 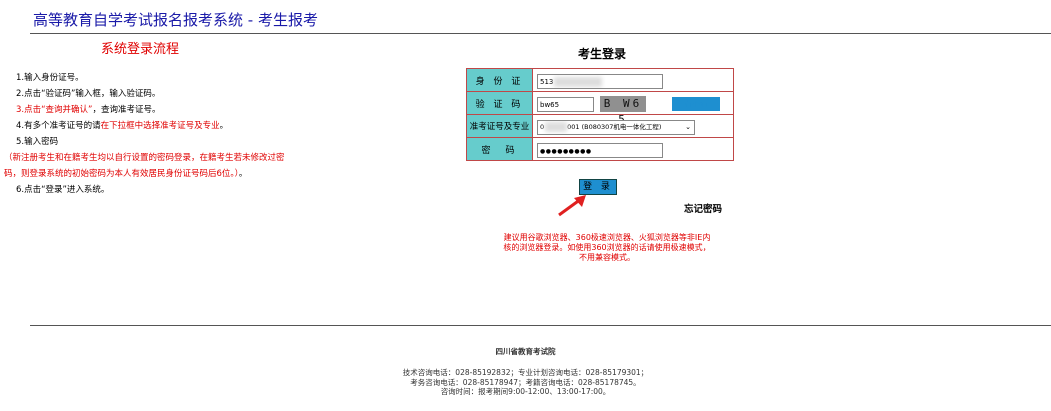 What do you see at coordinates (547, 81) in the screenshot?
I see `id-input-value: 513` at bounding box center [547, 81].